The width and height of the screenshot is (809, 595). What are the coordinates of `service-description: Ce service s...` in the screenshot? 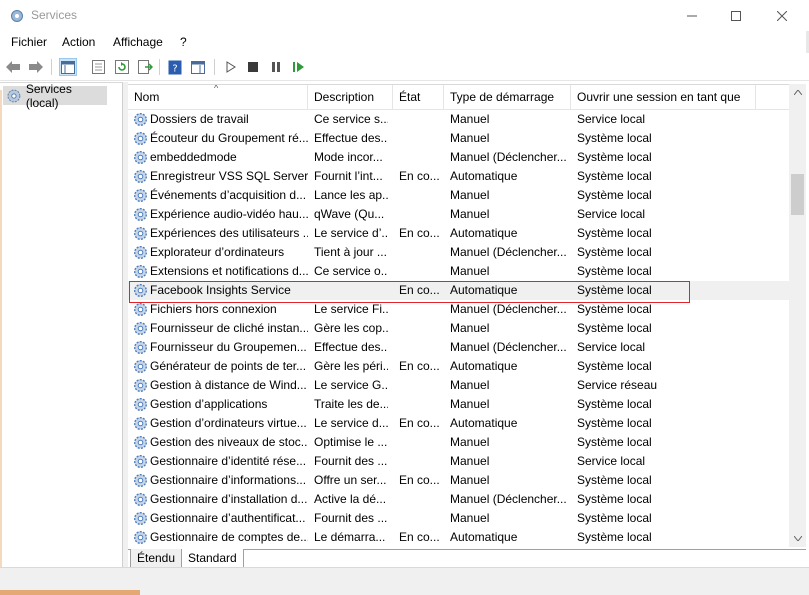 It's located at (351, 119).